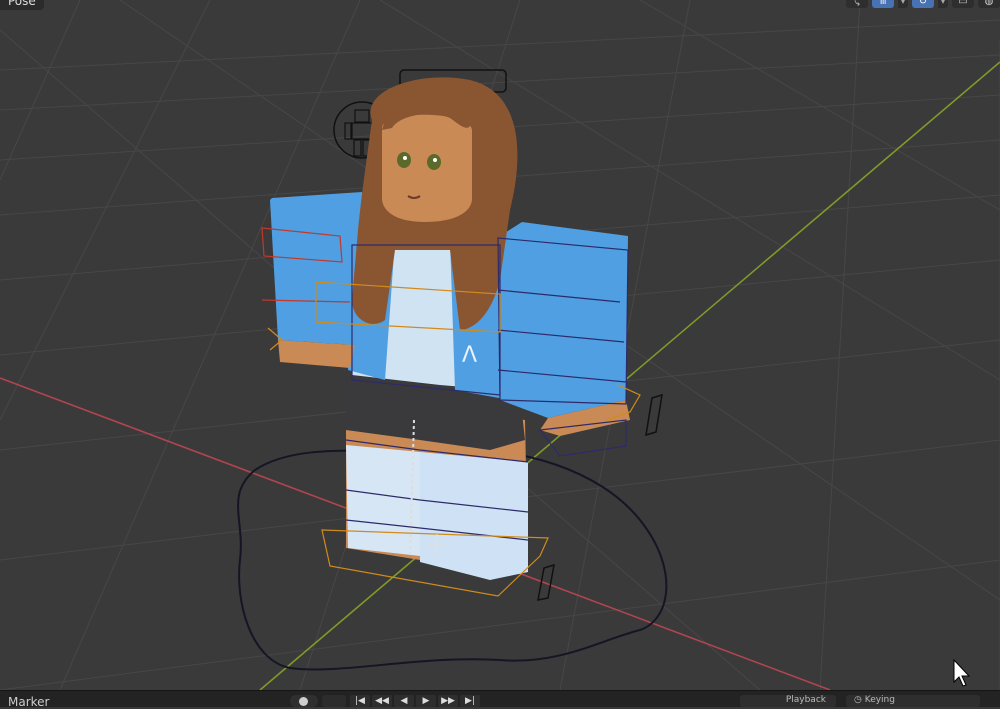 This screenshot has height=709, width=1000. I want to click on logo-mark: Λ, so click(469, 355).